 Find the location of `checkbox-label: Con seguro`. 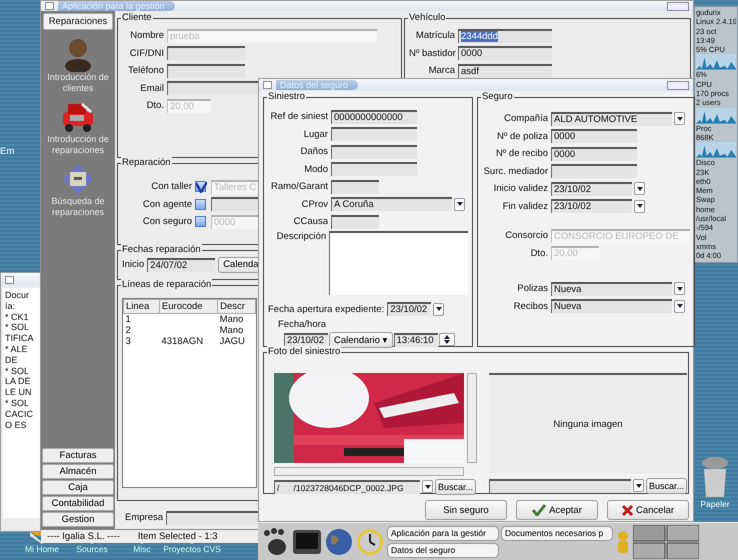

checkbox-label: Con seguro is located at coordinates (167, 222).